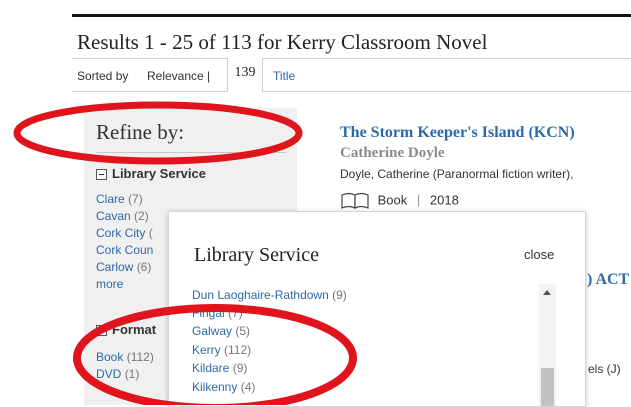  Describe the element at coordinates (124, 250) in the screenshot. I see `facet-item-cork-county: Cork Coun` at that location.